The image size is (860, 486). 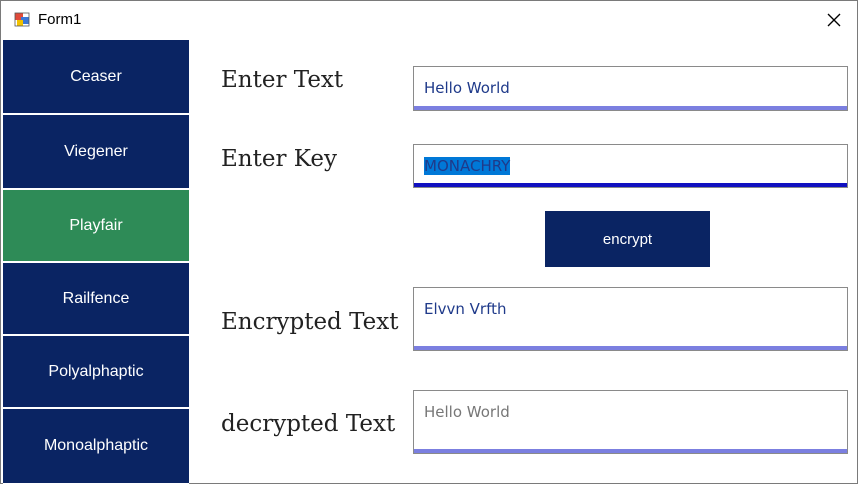 I want to click on enter-text-value: Hello World, so click(x=467, y=88).